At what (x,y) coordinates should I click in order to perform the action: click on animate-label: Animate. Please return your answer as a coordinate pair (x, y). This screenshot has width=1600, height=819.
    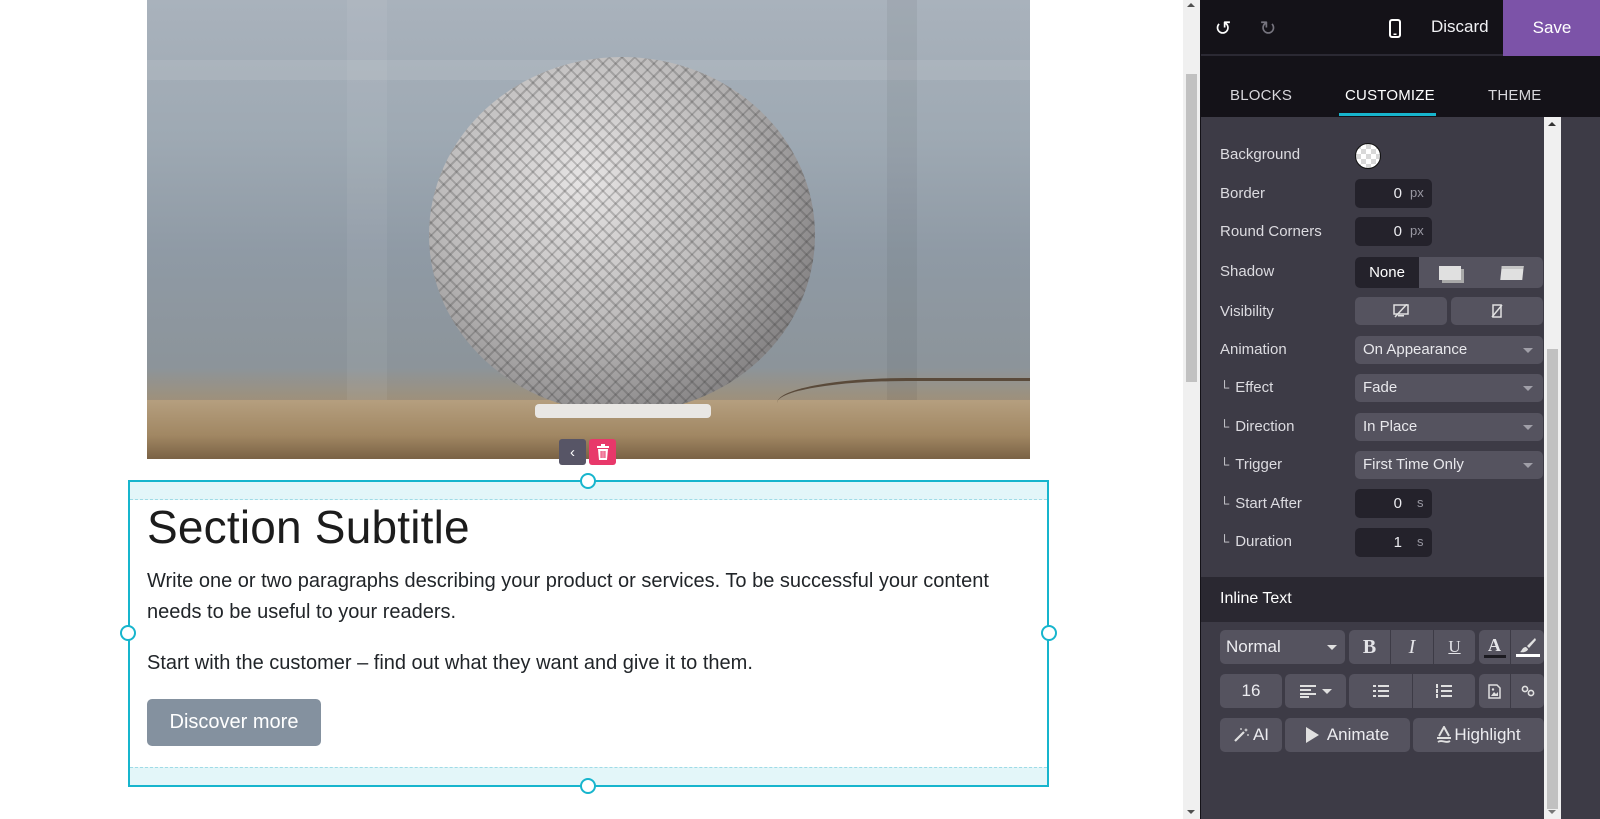
    Looking at the image, I should click on (1358, 734).